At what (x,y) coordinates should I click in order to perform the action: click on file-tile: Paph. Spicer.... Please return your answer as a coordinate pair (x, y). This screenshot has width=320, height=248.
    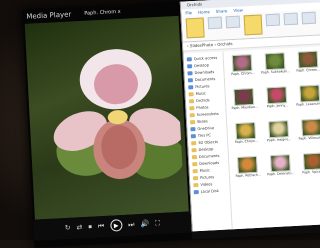
    Looking at the image, I should click on (308, 169).